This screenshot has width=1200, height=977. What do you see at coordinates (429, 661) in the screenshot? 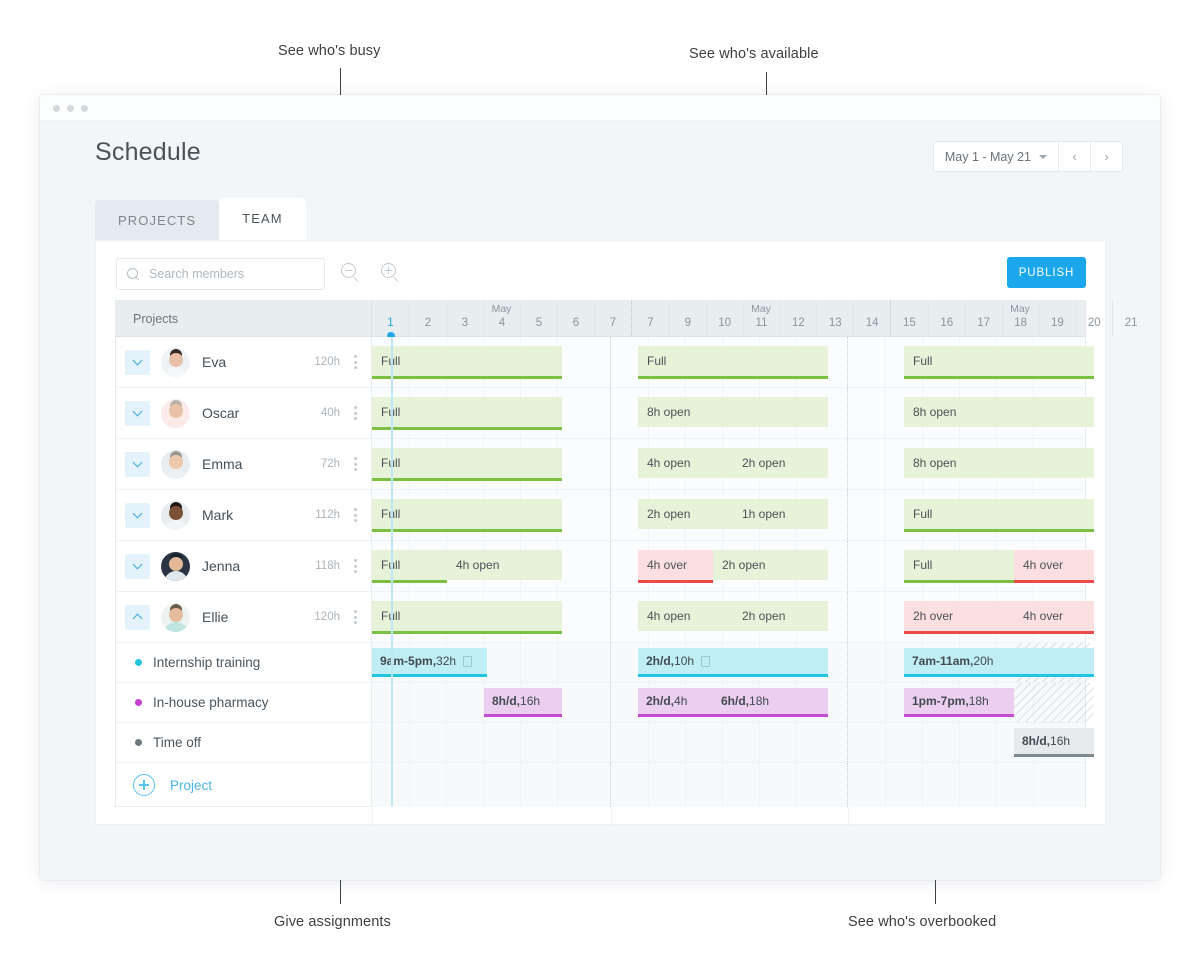
I see `assignment-bar: 9am-5pm, 32h` at bounding box center [429, 661].